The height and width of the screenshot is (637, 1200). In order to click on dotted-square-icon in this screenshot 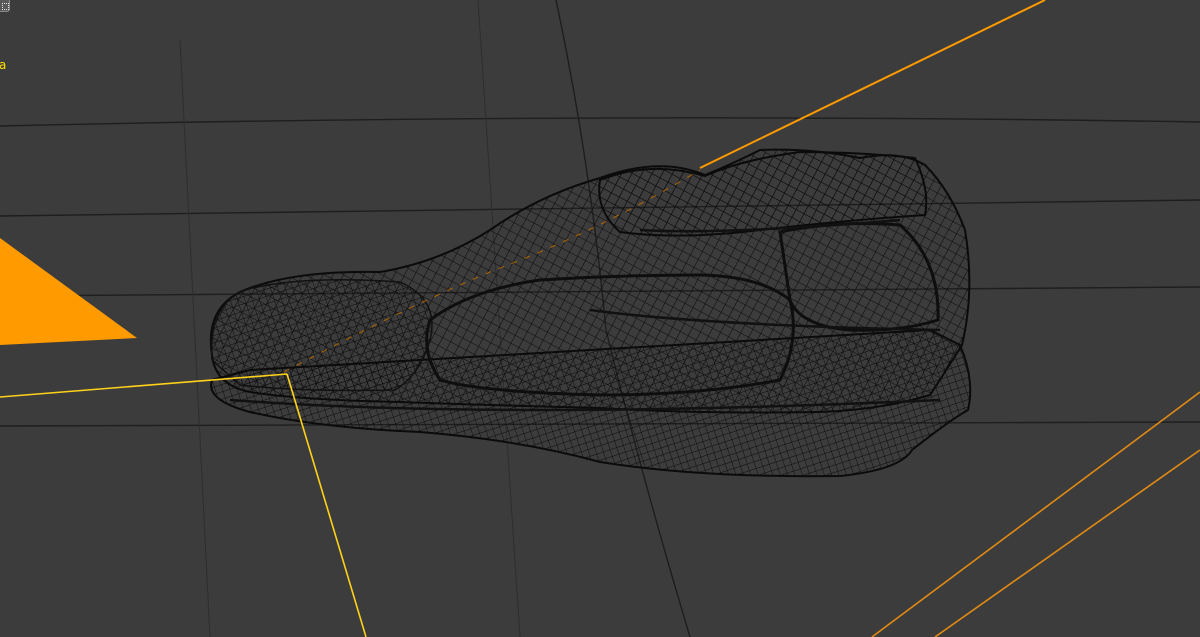, I will do `click(5, 6)`.